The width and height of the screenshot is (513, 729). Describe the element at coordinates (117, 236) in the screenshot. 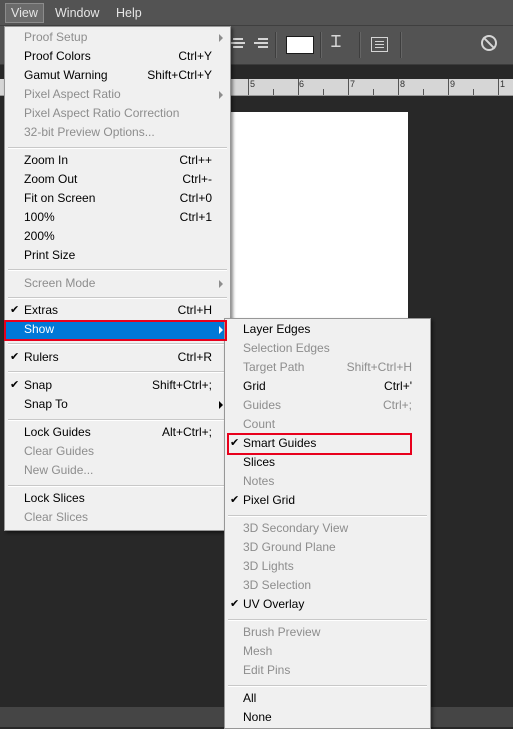

I see `view-menu-item-200: 200%` at that location.